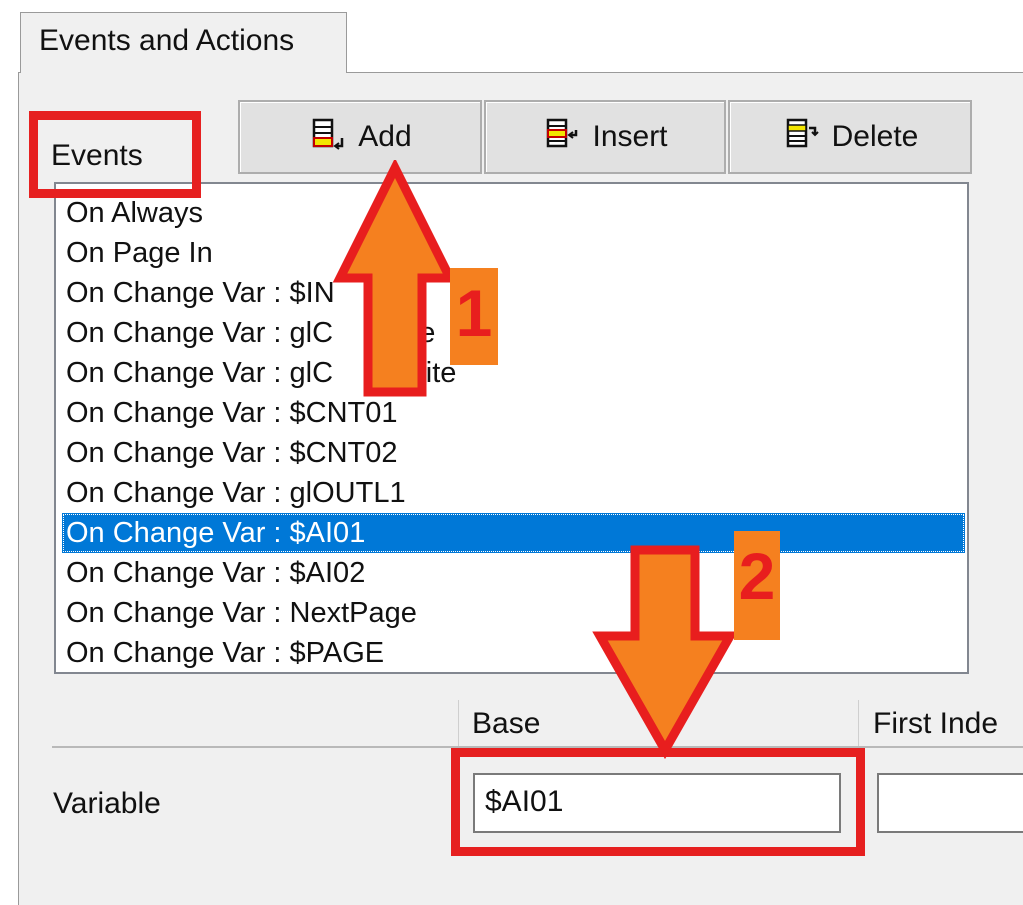  I want to click on down-arrow-annotation, so click(665, 652).